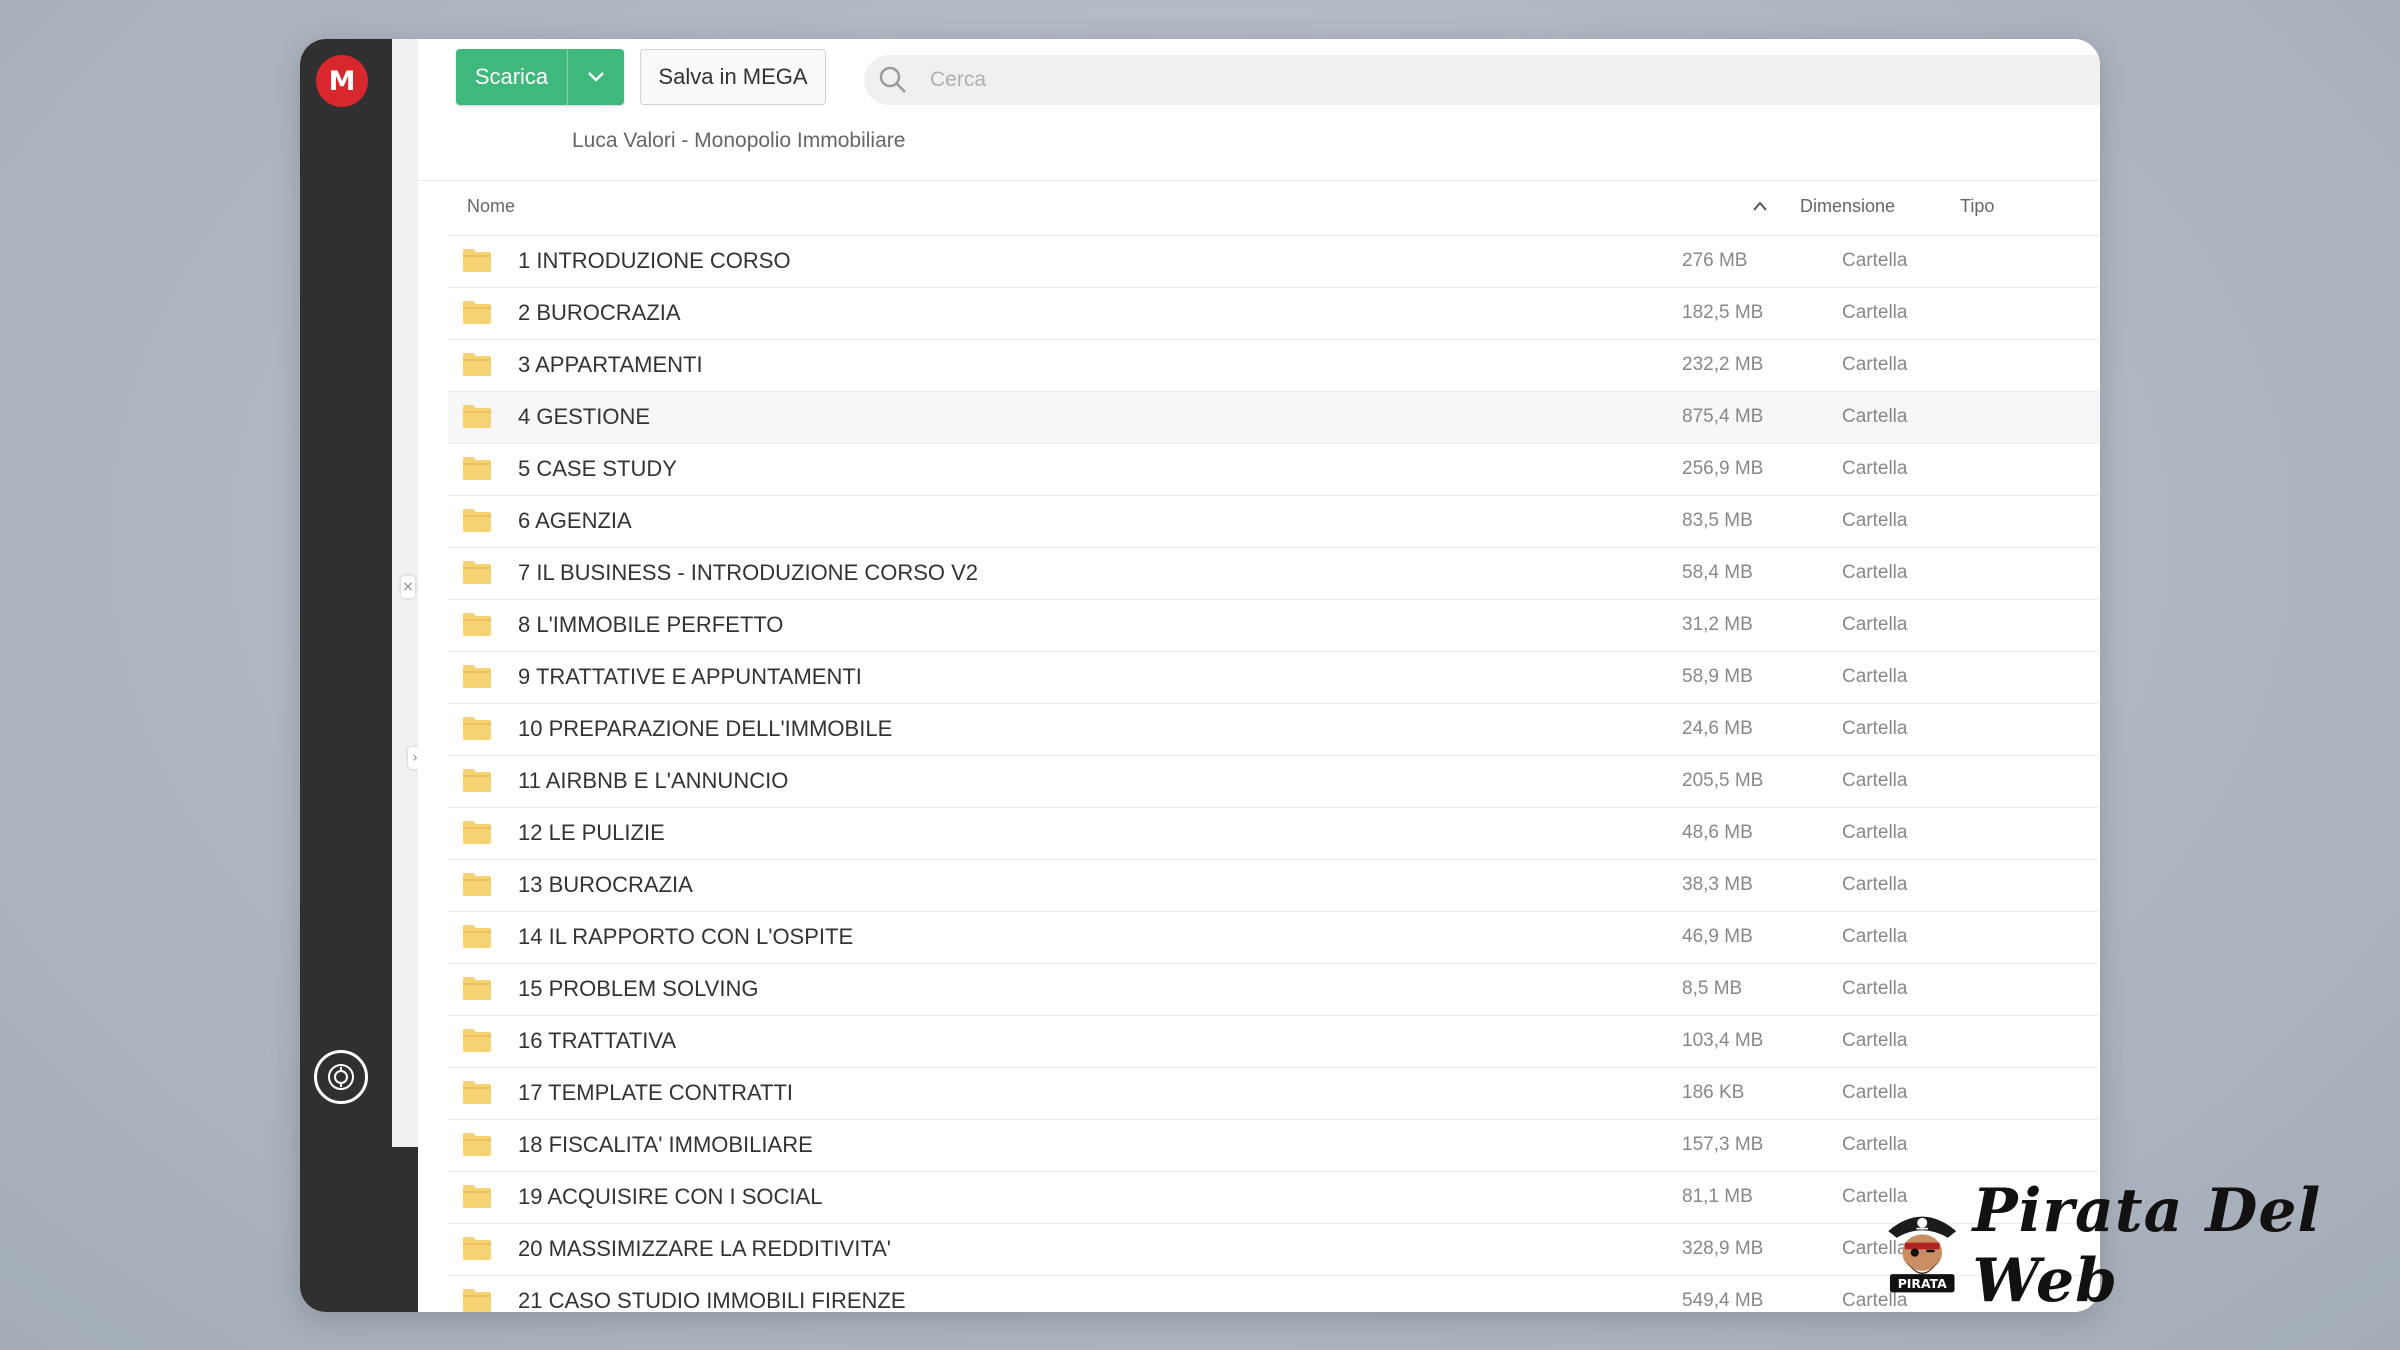  Describe the element at coordinates (408, 587) in the screenshot. I see `close-panel-icon: ×` at that location.